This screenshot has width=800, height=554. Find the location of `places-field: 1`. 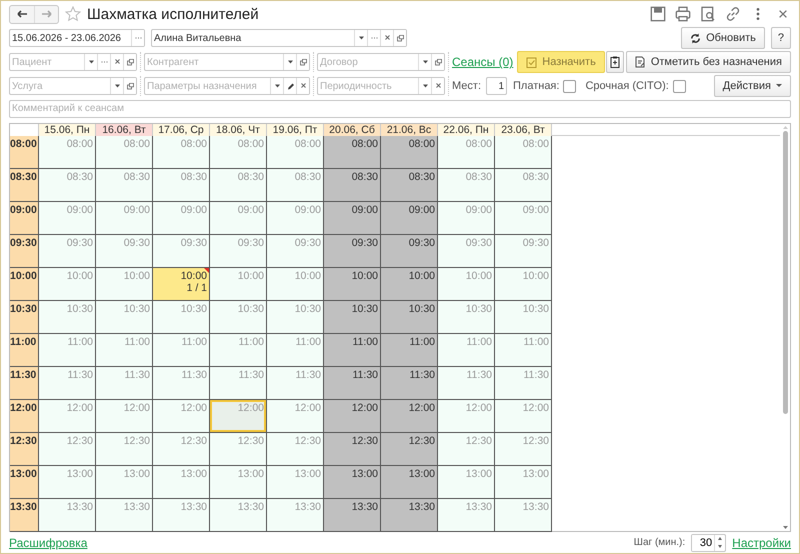

places-field: 1 is located at coordinates (496, 86).